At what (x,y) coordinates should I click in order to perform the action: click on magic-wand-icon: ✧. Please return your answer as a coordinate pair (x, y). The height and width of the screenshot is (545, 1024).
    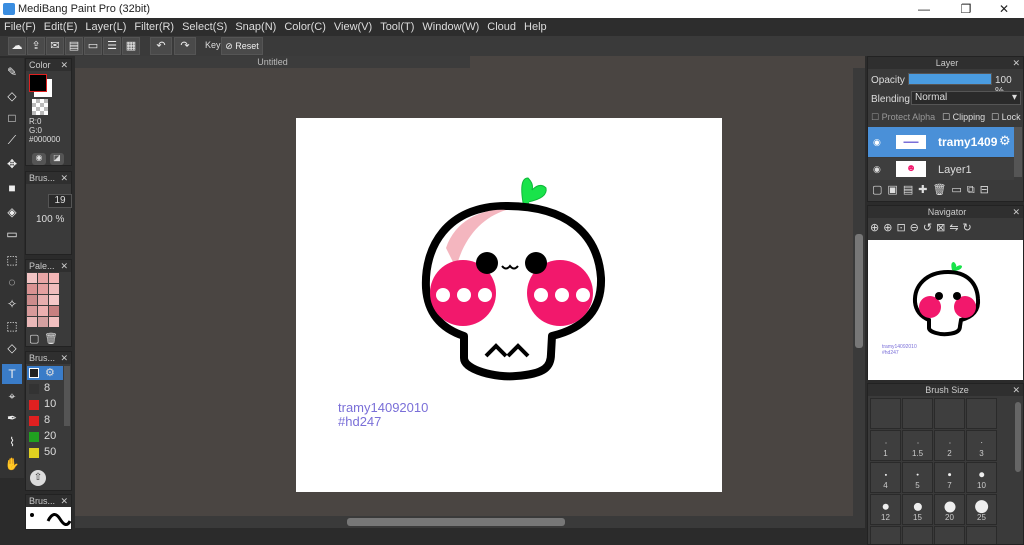
    Looking at the image, I should click on (12, 304).